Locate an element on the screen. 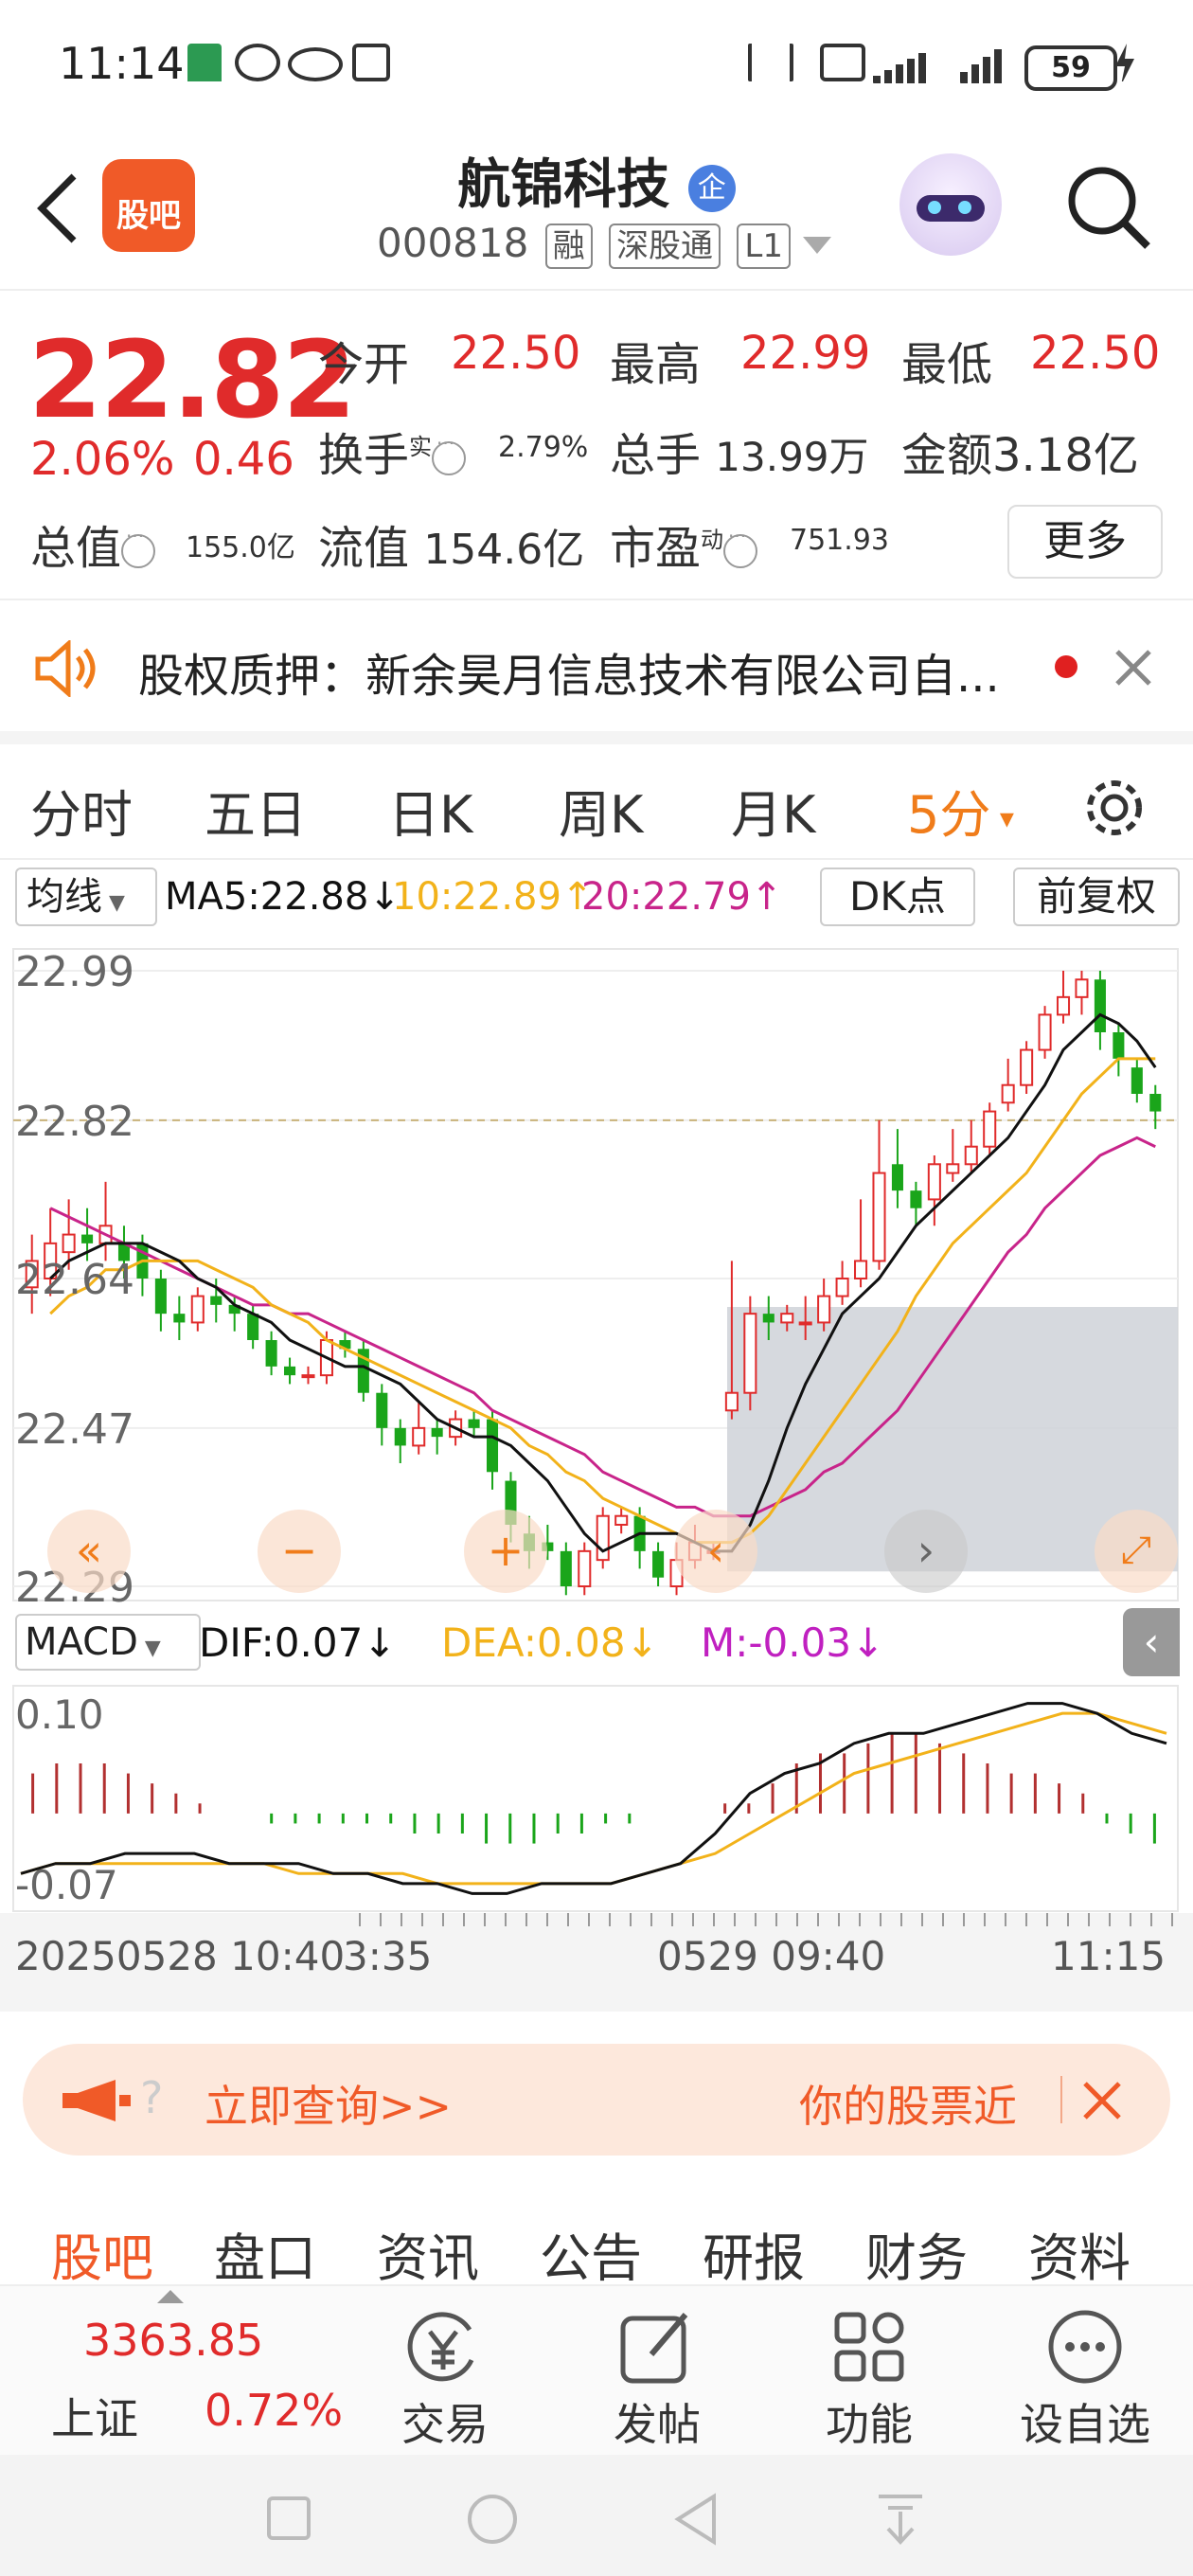 Image resolution: width=1193 pixels, height=2576 pixels. stock-name: 航锦科技 is located at coordinates (563, 185).